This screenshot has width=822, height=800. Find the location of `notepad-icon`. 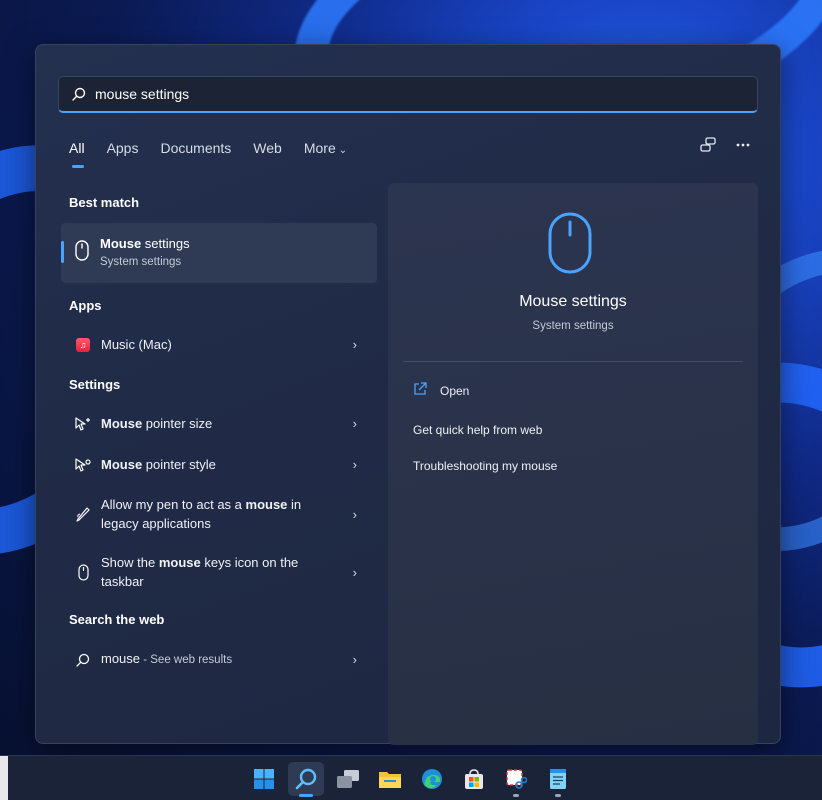

notepad-icon is located at coordinates (558, 779).